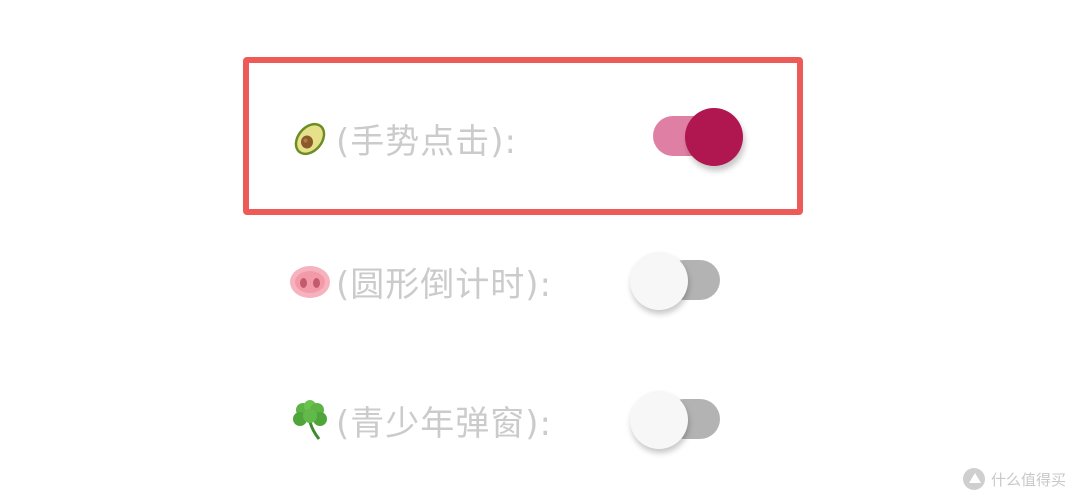 The image size is (1080, 504). I want to click on circular-countdown-toggle, so click(676, 280).